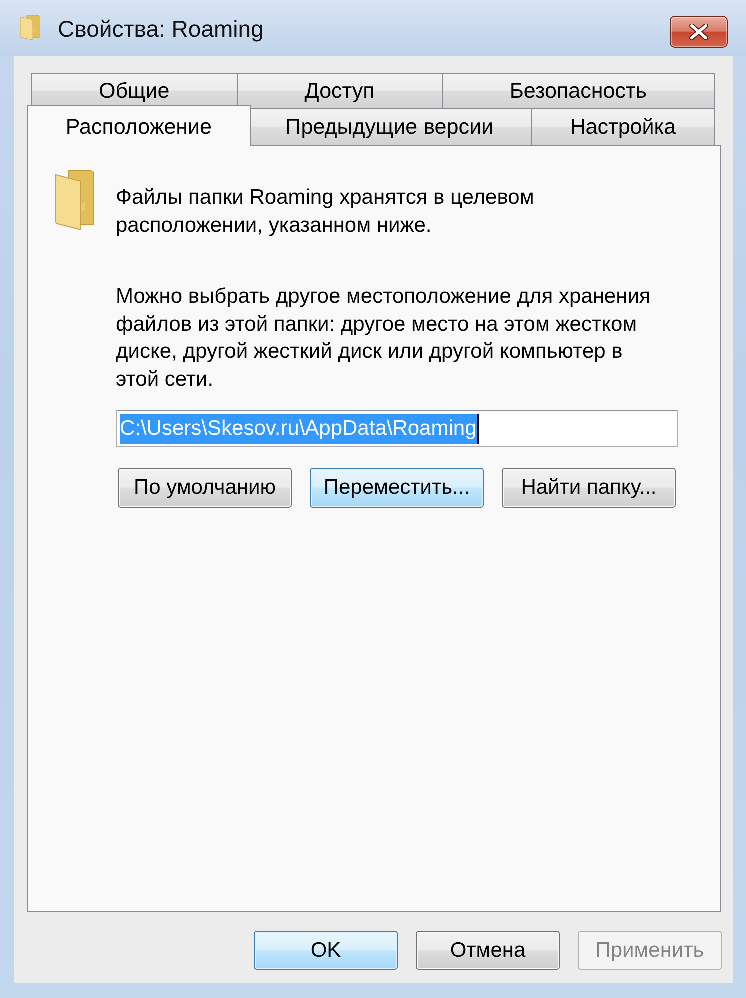 The height and width of the screenshot is (998, 746). I want to click on close-button, so click(699, 32).